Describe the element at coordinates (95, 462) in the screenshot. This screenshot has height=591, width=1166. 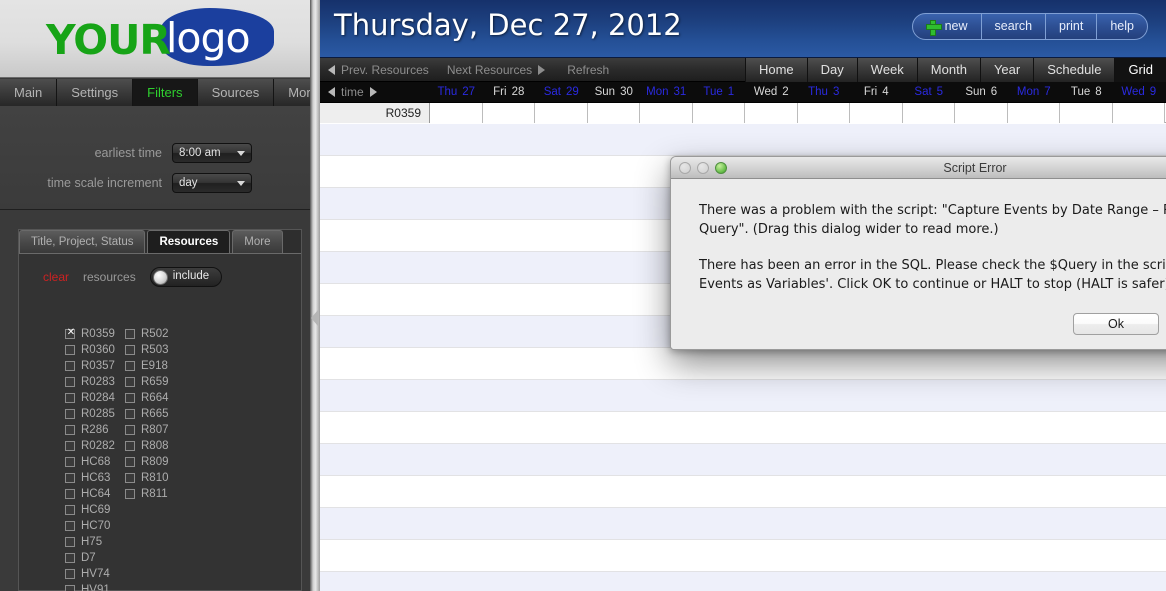
I see `resource-item: HC68` at that location.